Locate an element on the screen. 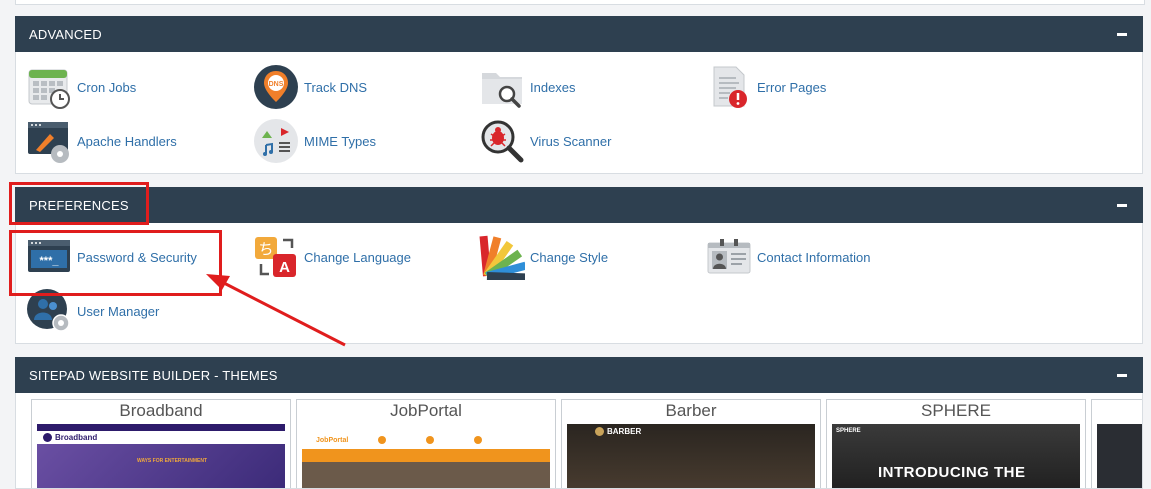 Image resolution: width=1151 pixels, height=489 pixels. previous-panel-bottom is located at coordinates (580, 2).